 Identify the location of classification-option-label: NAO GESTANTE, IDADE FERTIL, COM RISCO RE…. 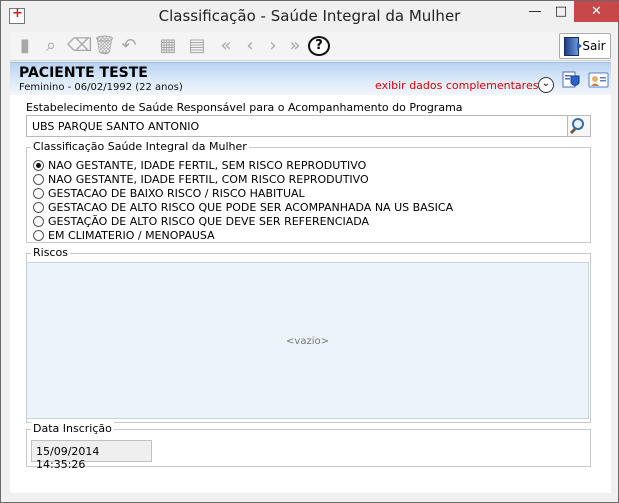
(208, 179).